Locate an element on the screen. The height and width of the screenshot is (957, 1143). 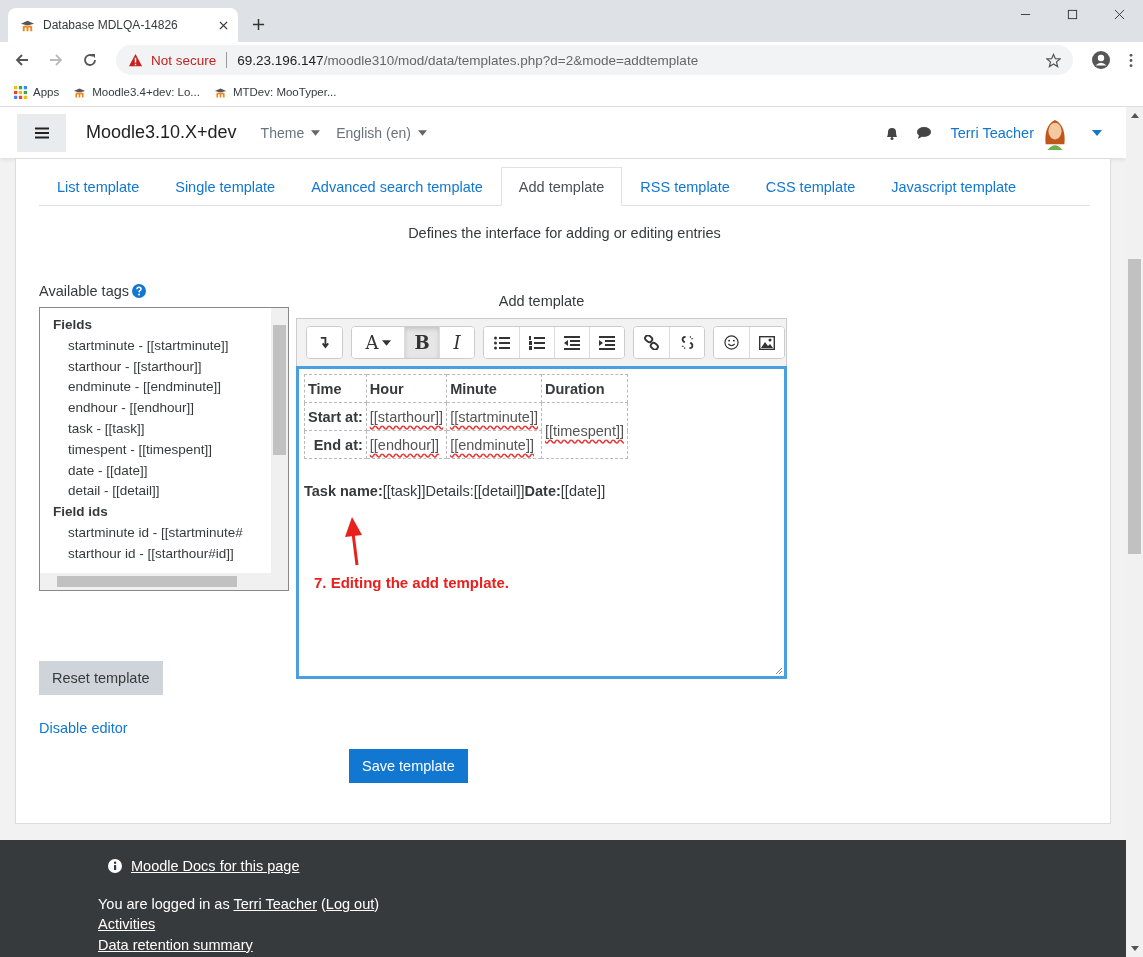
smiley-icon is located at coordinates (731, 342).